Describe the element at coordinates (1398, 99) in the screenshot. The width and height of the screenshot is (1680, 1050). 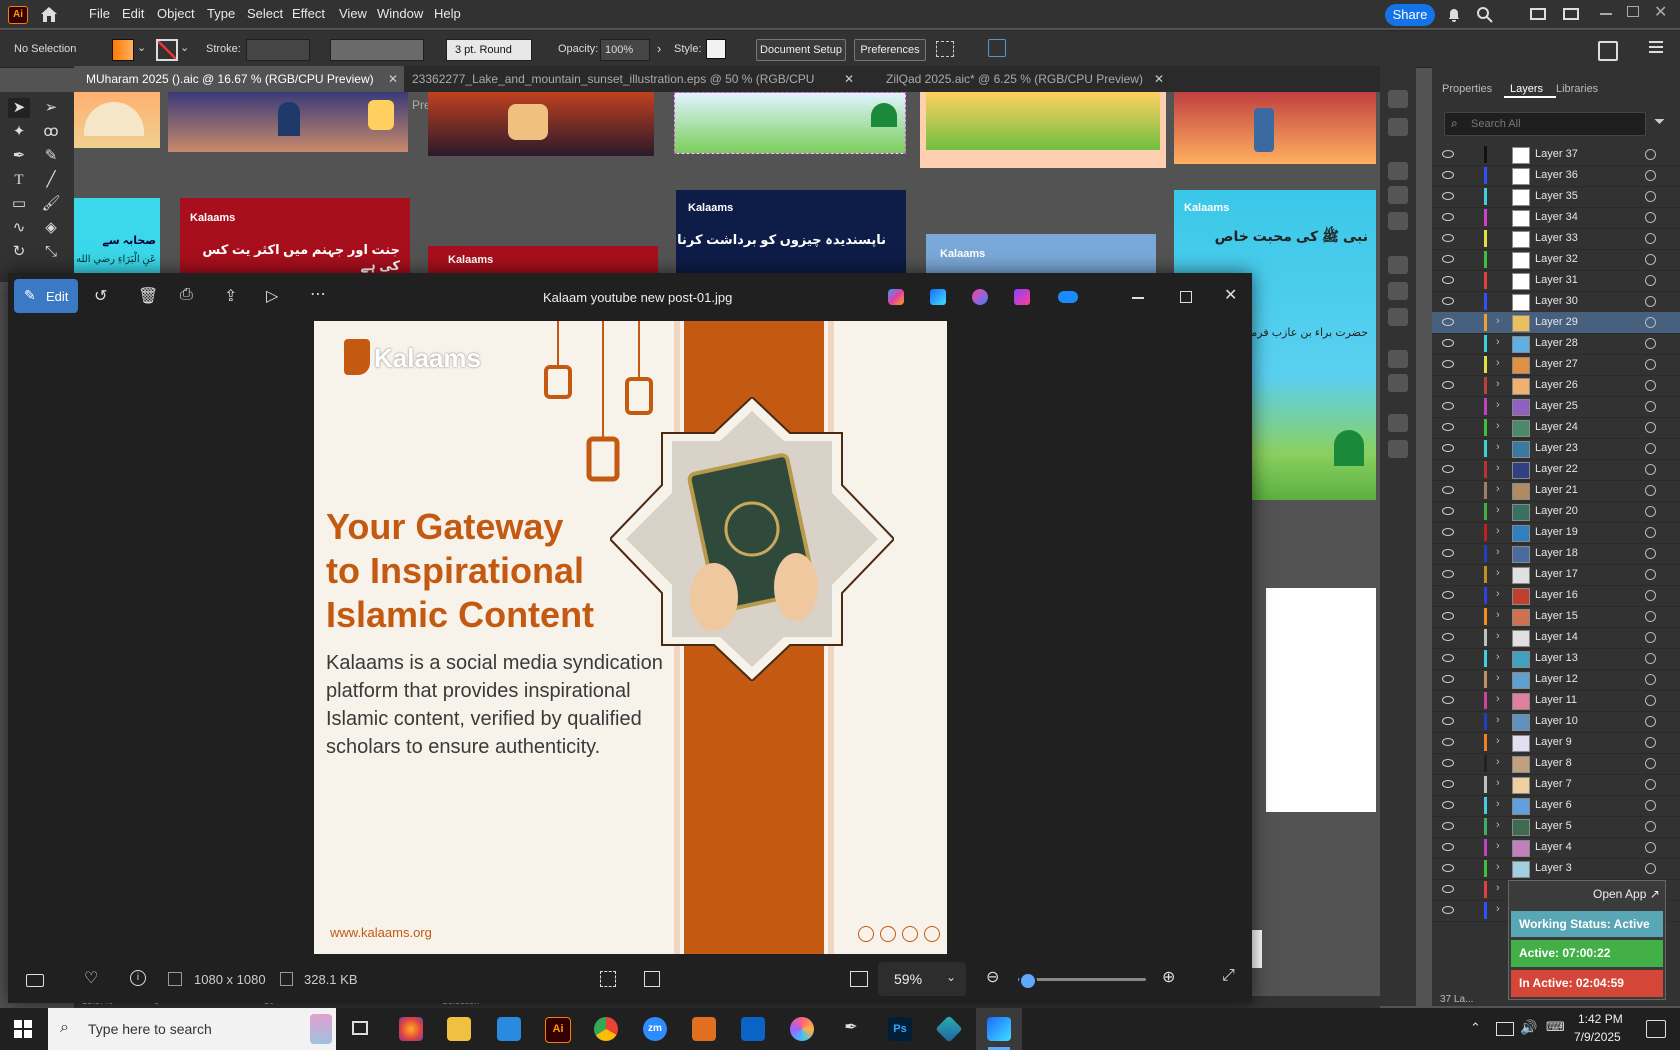
I see `properties-dock-icon` at that location.